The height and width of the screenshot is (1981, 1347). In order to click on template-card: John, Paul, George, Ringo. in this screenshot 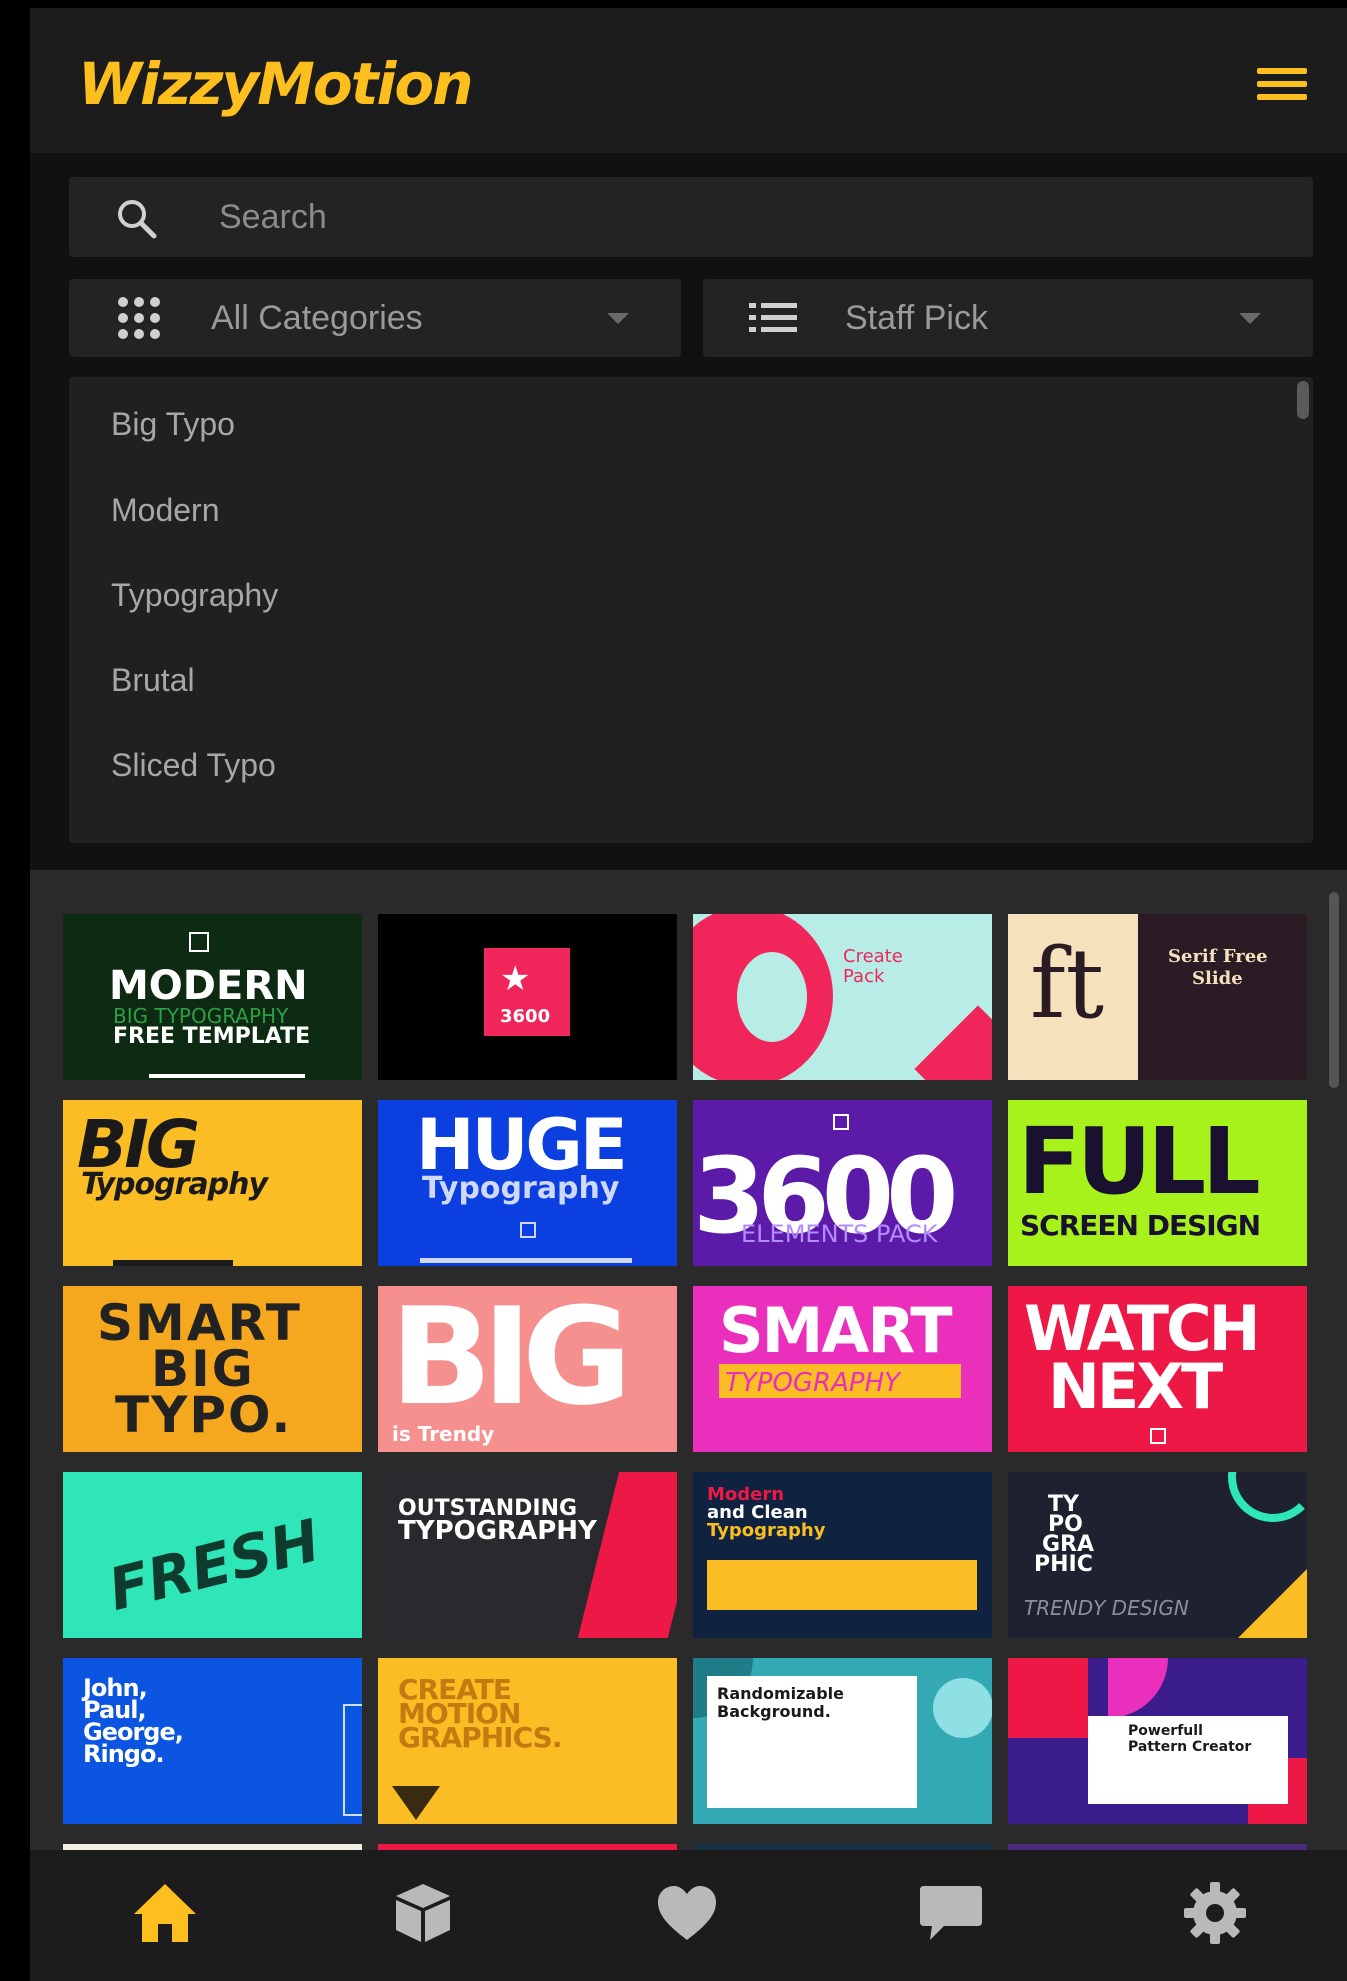, I will do `click(212, 1741)`.